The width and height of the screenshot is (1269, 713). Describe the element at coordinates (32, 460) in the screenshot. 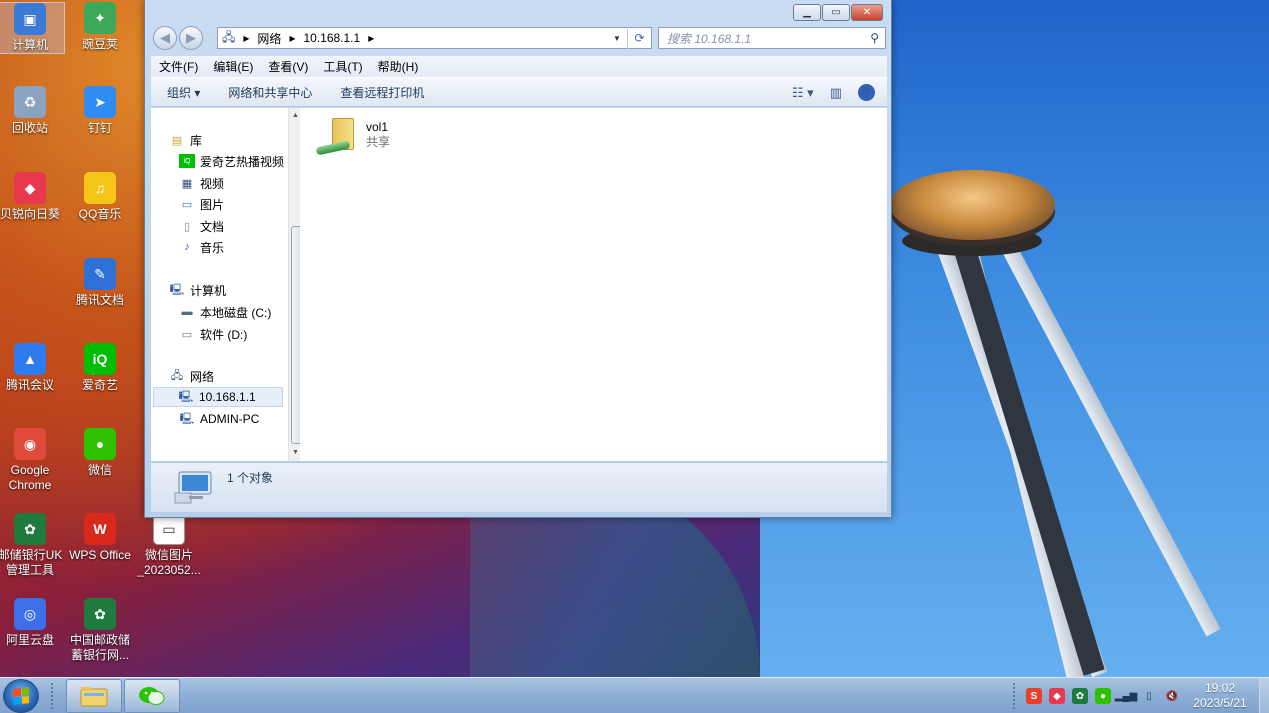

I see `desktop-shortcut: ◉ Google Chrome` at that location.